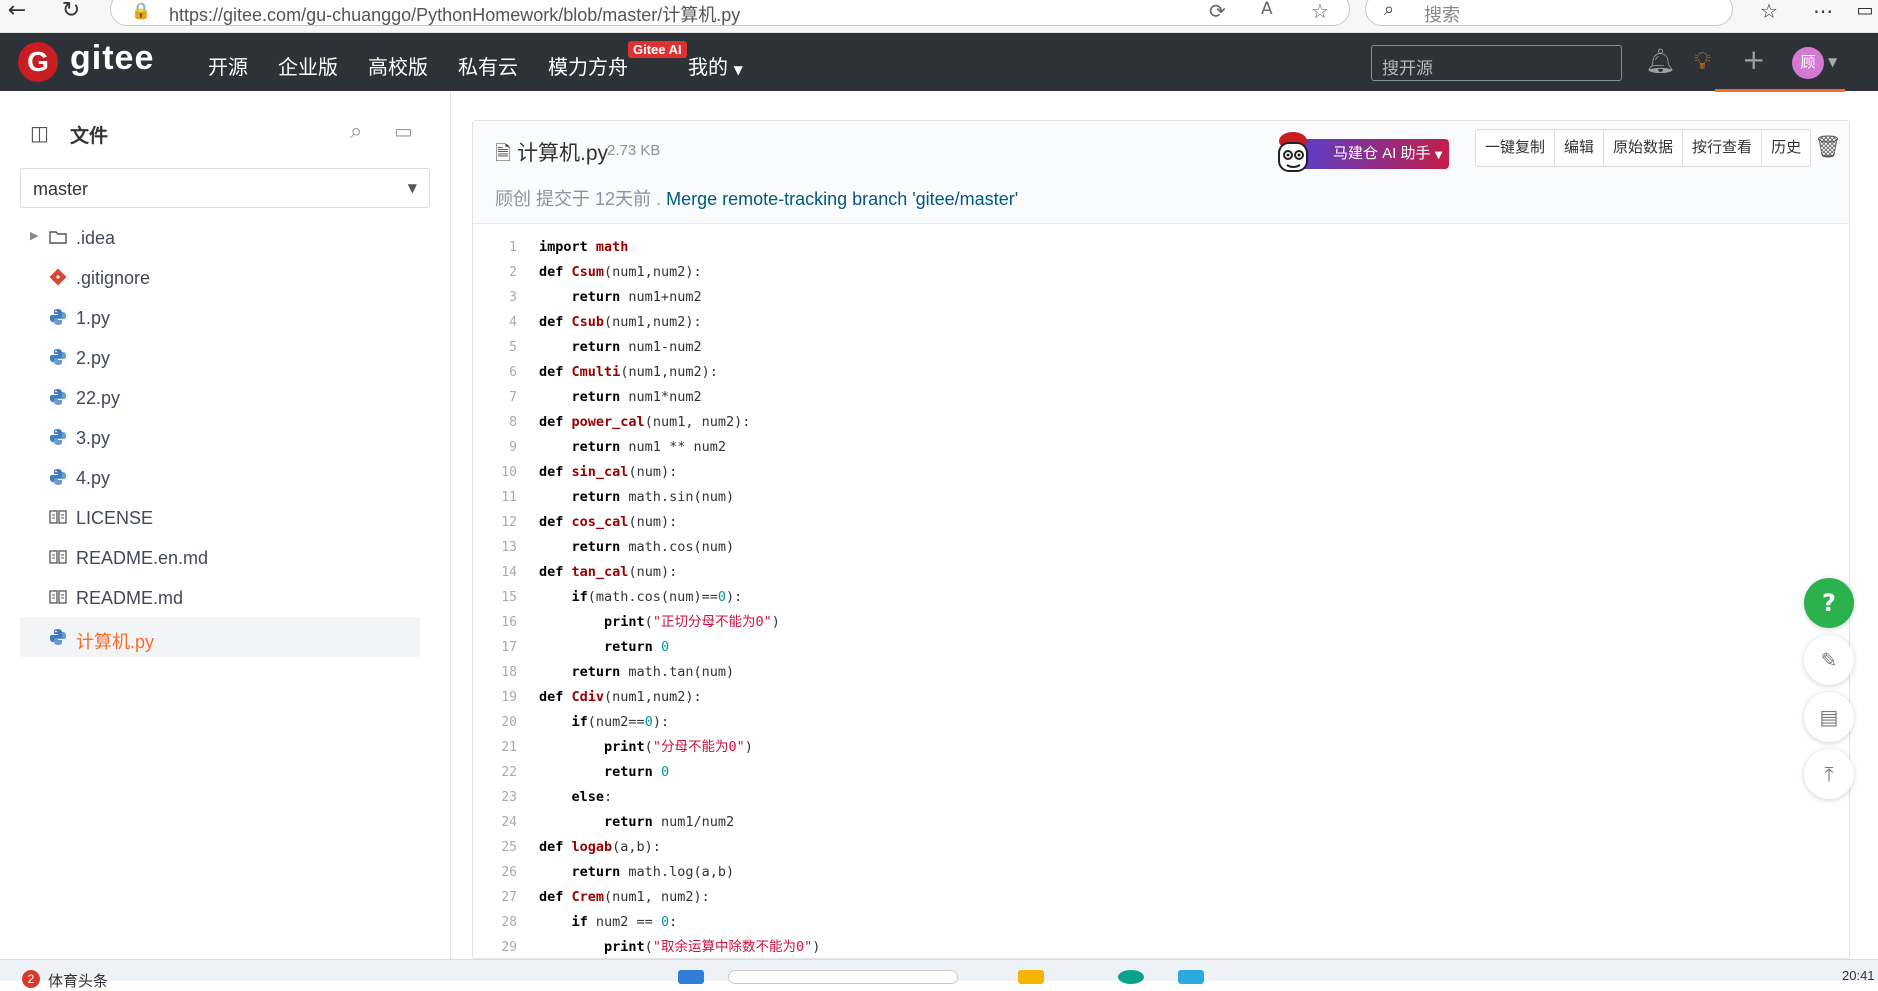 The image size is (1878, 991). Describe the element at coordinates (495, 747) in the screenshot. I see `line-number: 21` at that location.